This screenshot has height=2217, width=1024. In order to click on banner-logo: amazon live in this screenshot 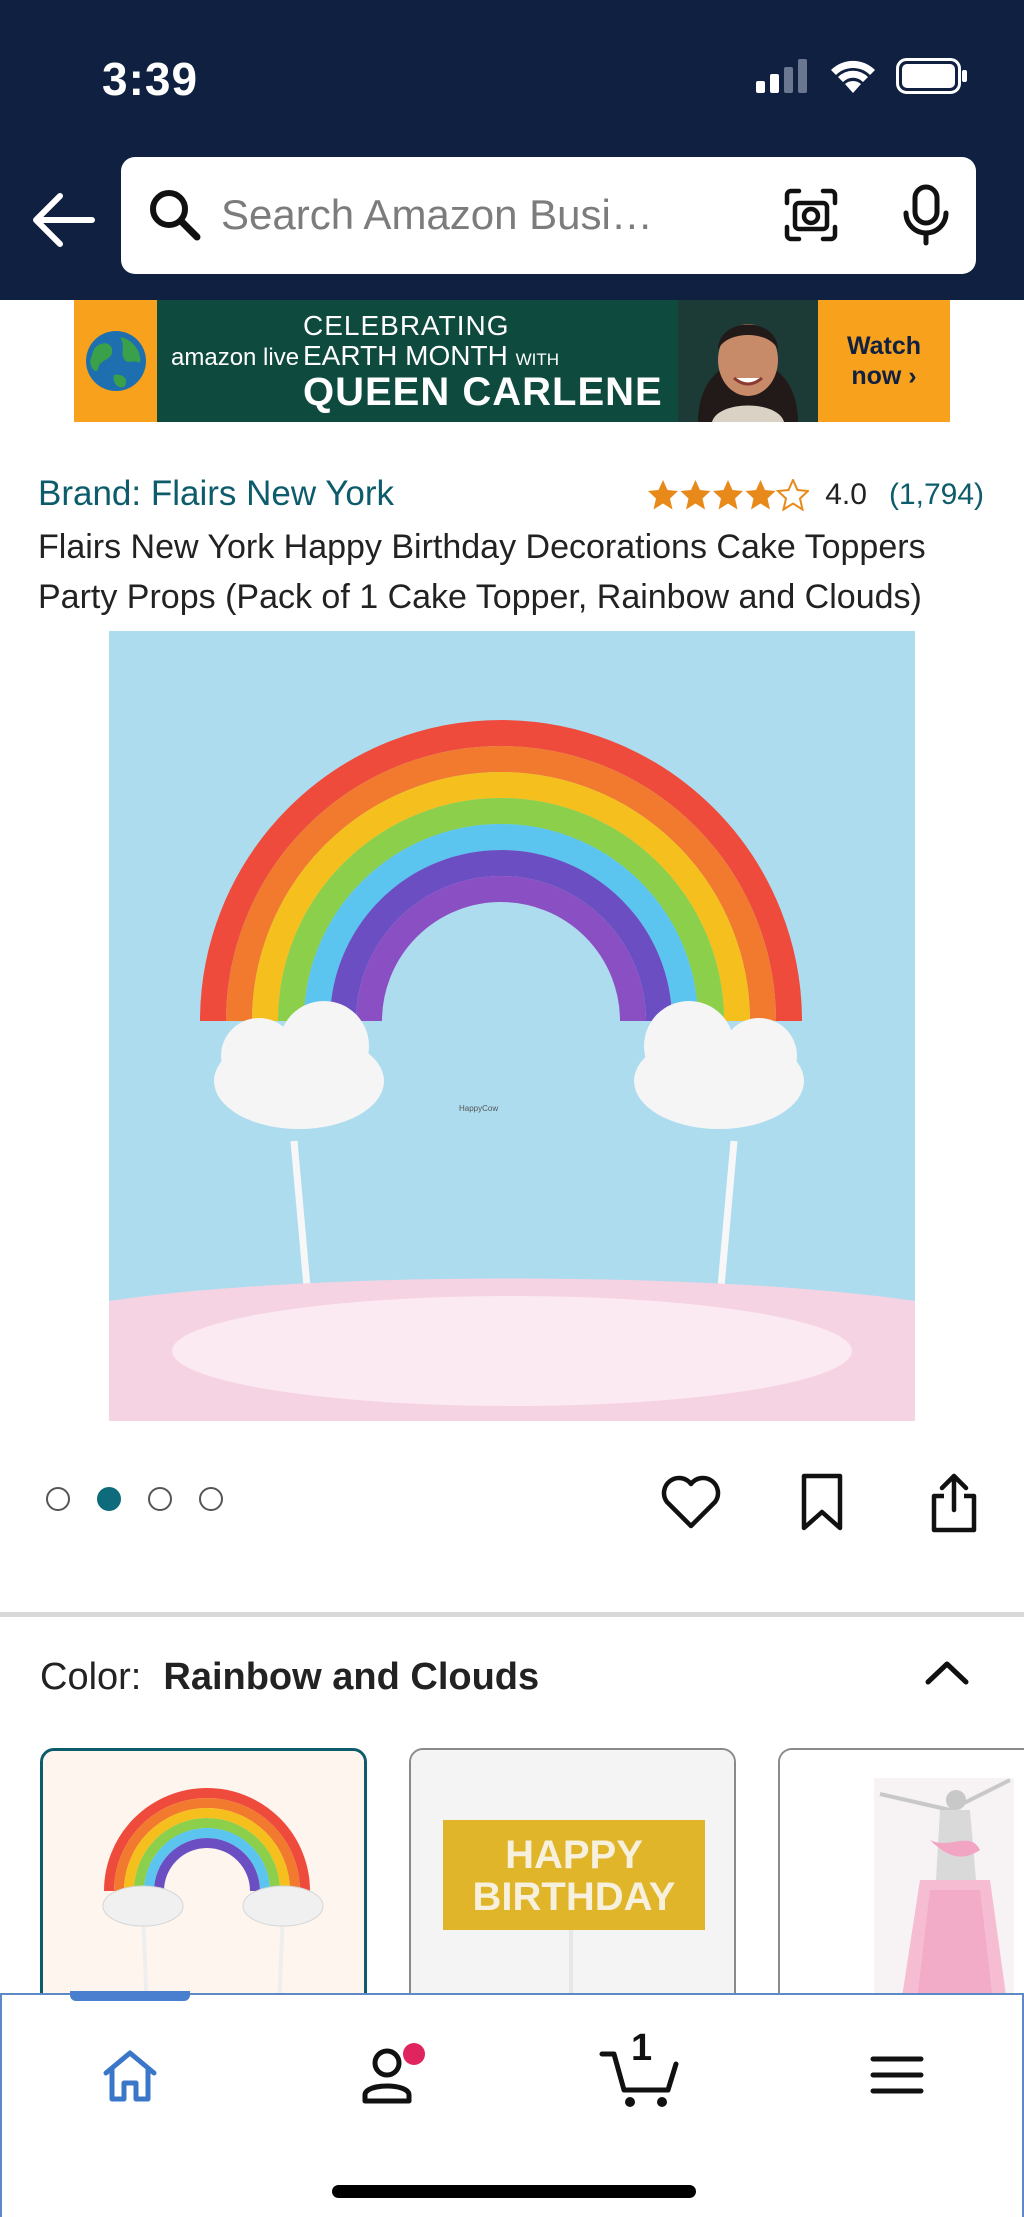, I will do `click(235, 357)`.